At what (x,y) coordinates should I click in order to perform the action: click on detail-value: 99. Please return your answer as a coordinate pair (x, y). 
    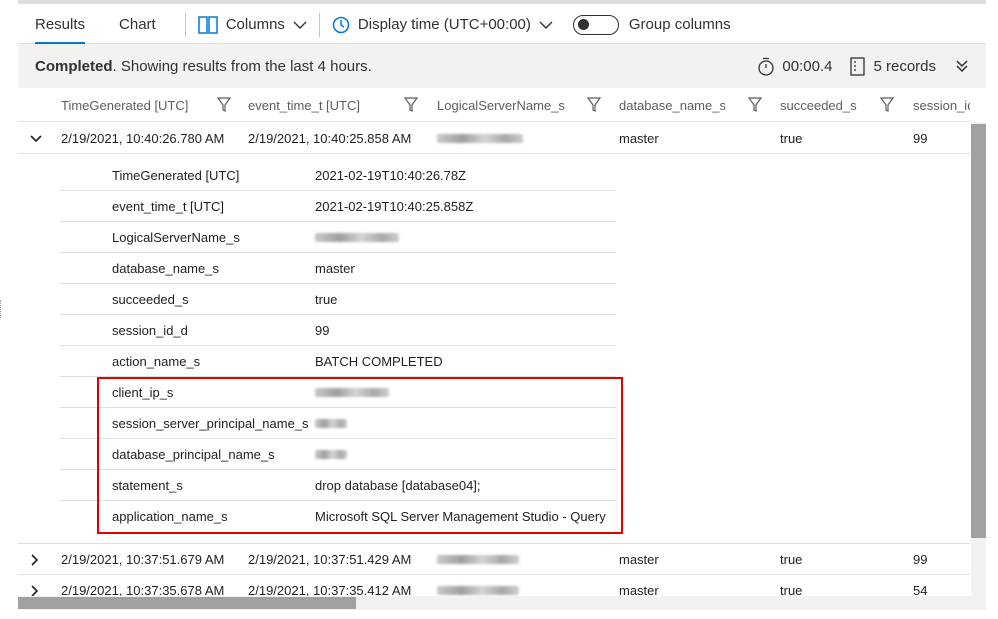
    Looking at the image, I should click on (322, 330).